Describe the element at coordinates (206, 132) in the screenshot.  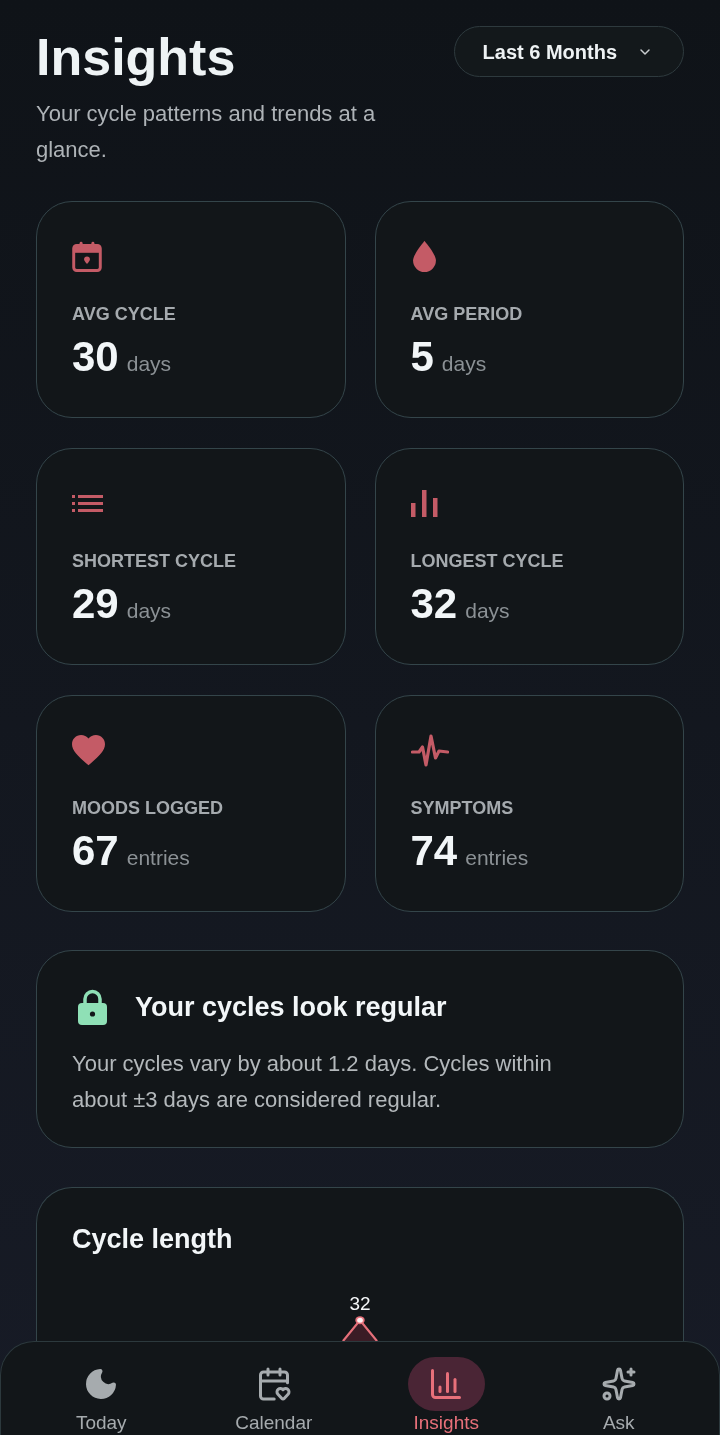
I see `page-subtitle: Your cycle patterns and trends at a glance.` at that location.